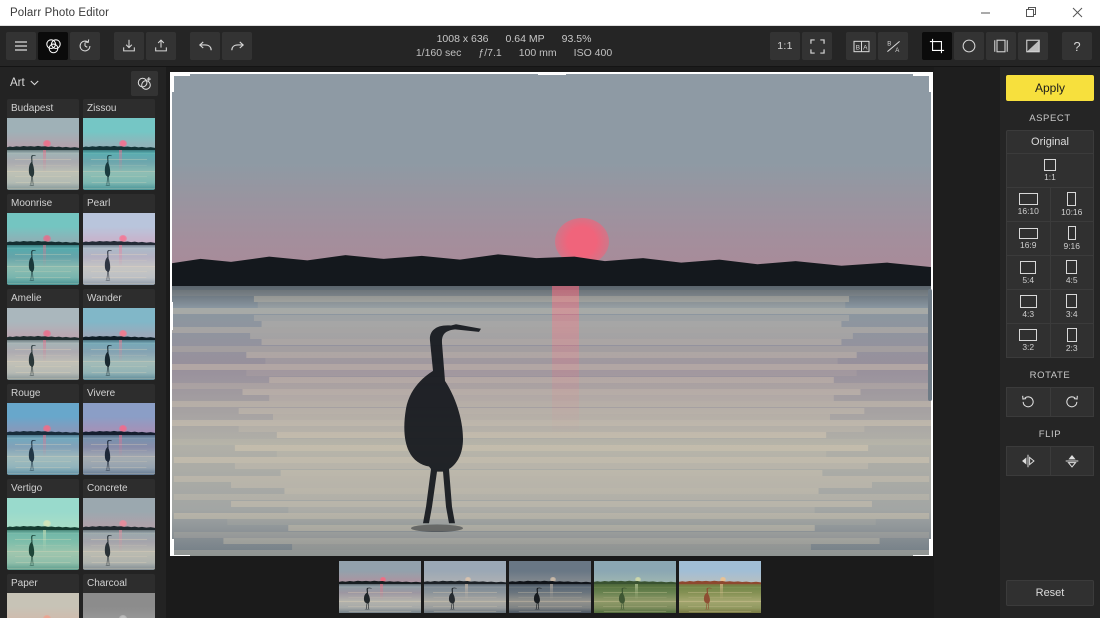  What do you see at coordinates (21, 46) in the screenshot?
I see `menu-button` at bounding box center [21, 46].